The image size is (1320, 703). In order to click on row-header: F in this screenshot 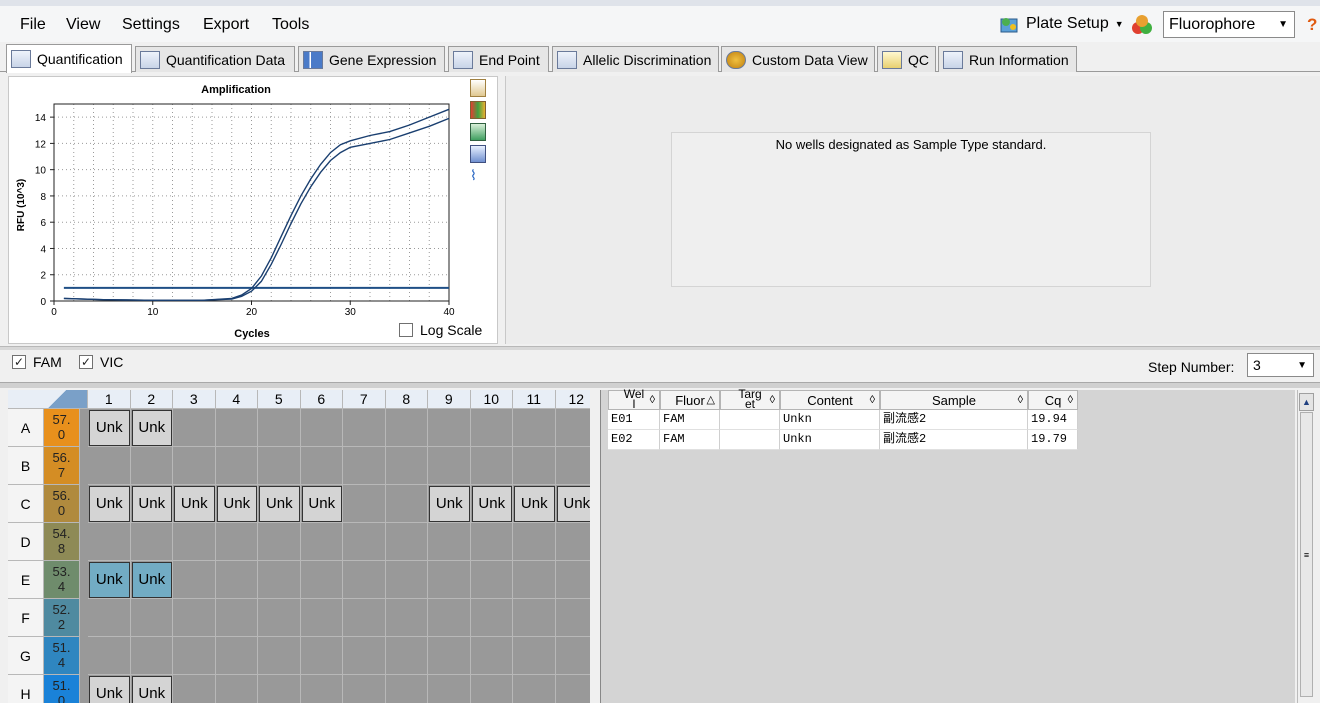, I will do `click(26, 618)`.